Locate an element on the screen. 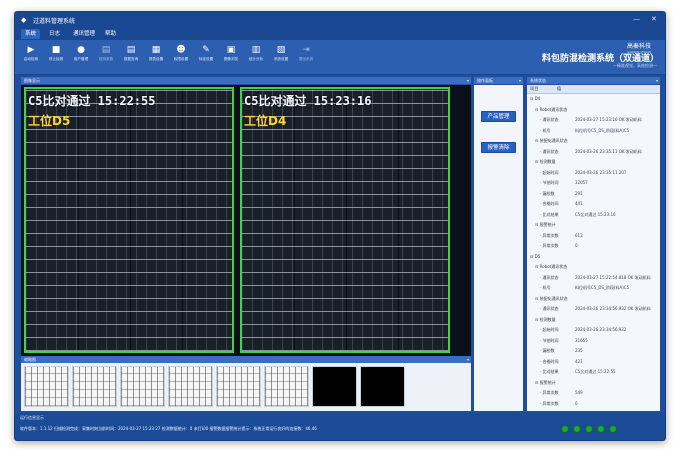 The width and height of the screenshot is (681, 453). tree-row: · 节拍时间 31655 is located at coordinates (593, 341).